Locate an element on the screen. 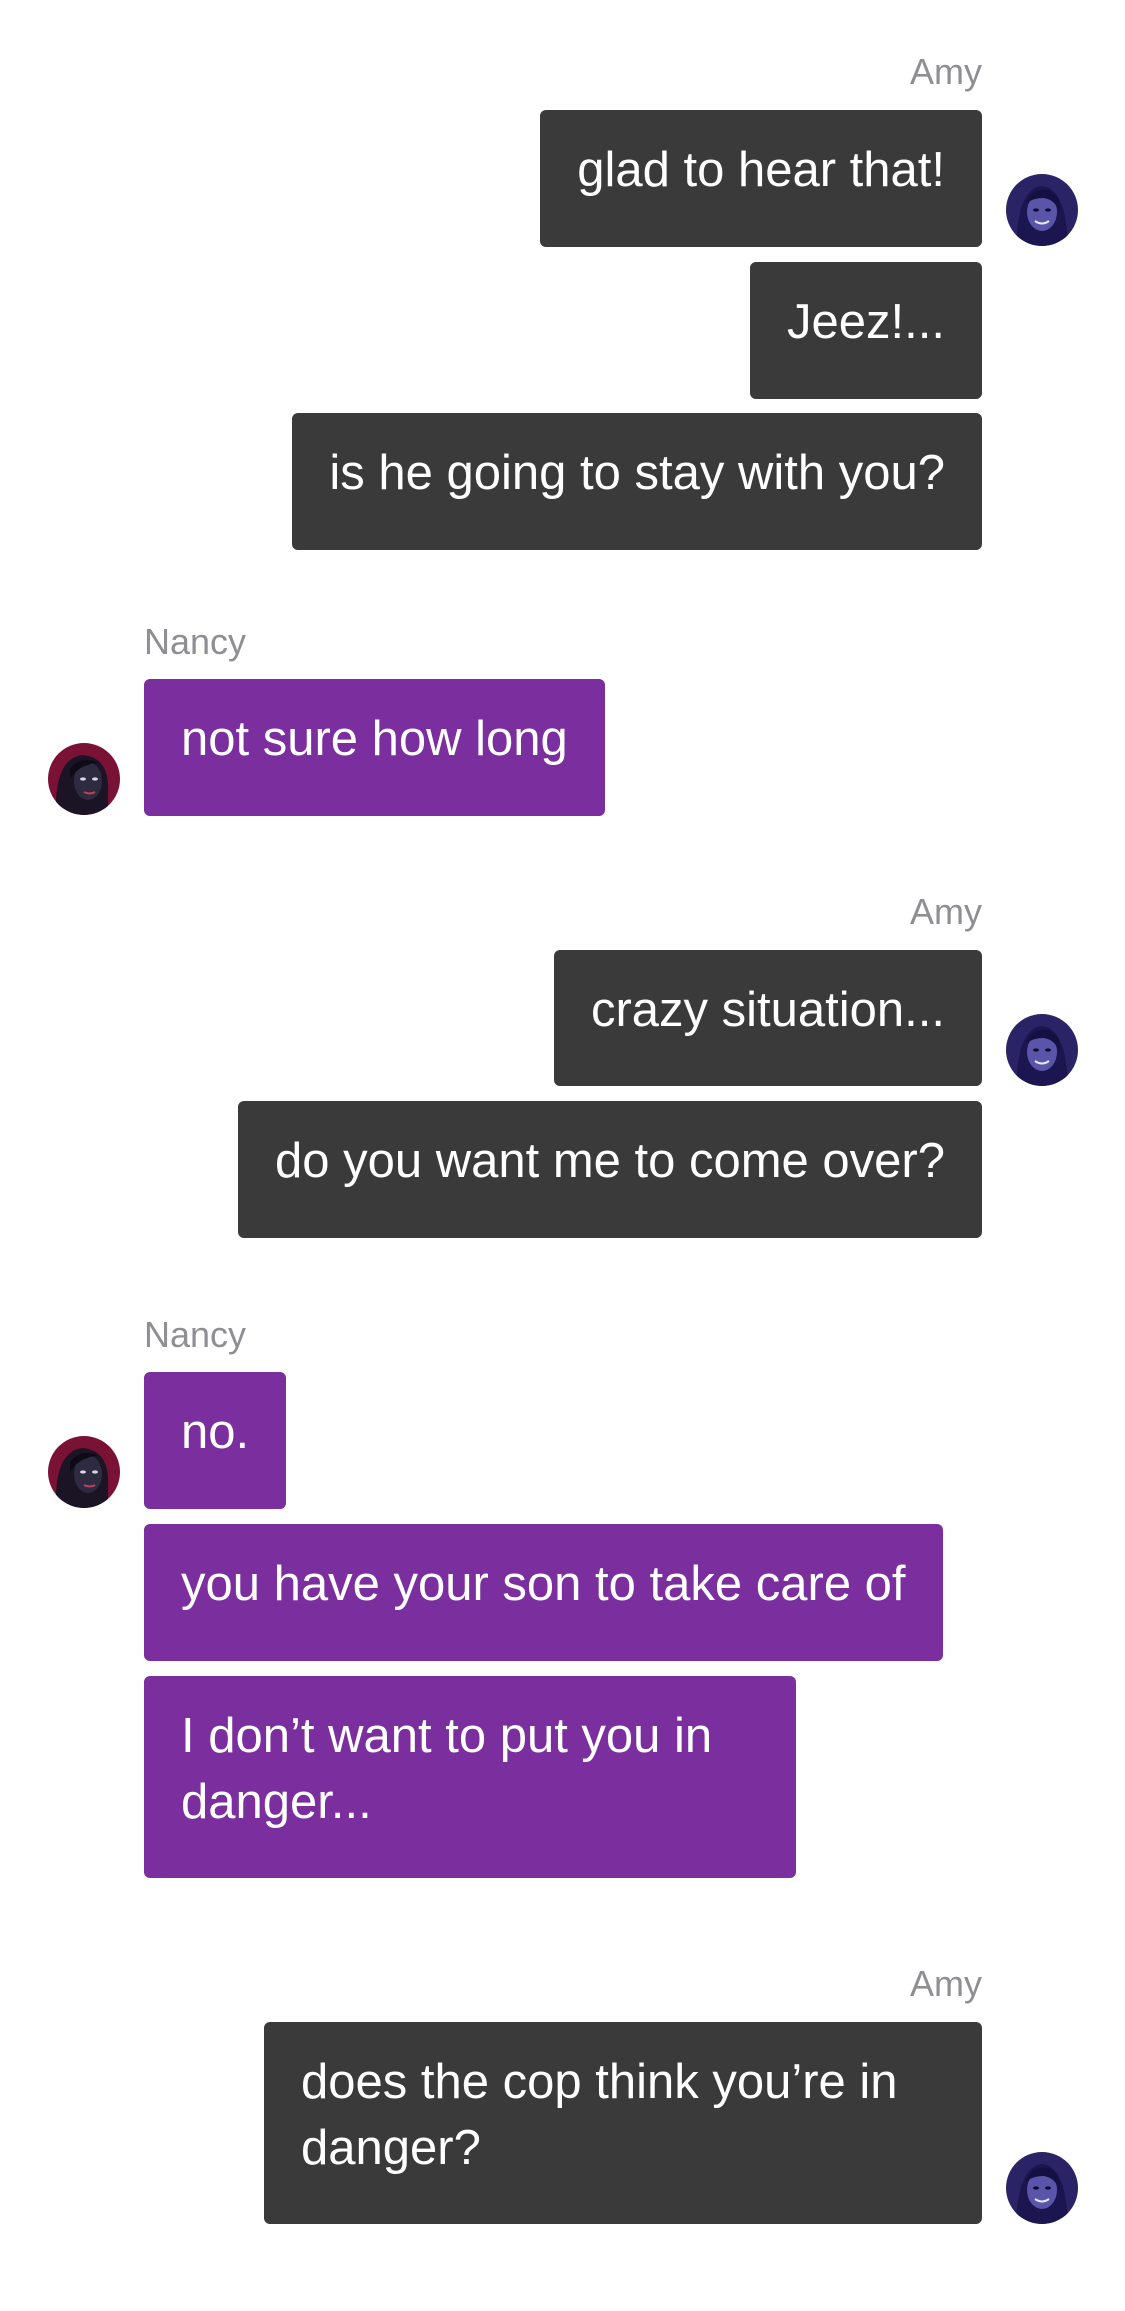 The width and height of the screenshot is (1125, 2311). message-group-amy: Amy does the cop think you’re in danger? is located at coordinates (562, 2112).